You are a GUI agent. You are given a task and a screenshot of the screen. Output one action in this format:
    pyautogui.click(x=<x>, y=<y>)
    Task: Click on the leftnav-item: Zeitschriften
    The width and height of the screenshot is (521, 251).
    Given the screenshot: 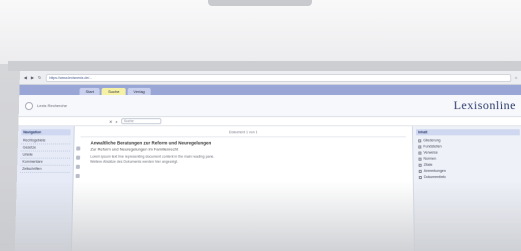 What is the action you would take?
    pyautogui.click(x=45, y=169)
    